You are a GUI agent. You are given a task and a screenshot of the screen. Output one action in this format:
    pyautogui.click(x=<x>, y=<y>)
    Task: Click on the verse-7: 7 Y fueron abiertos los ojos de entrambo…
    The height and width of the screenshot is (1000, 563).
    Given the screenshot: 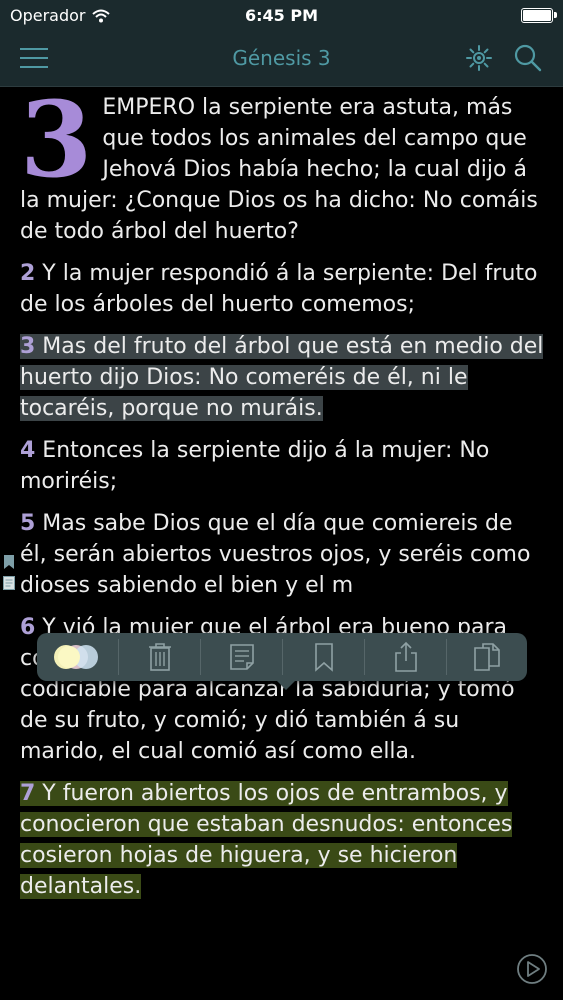 What is the action you would take?
    pyautogui.click(x=282, y=840)
    